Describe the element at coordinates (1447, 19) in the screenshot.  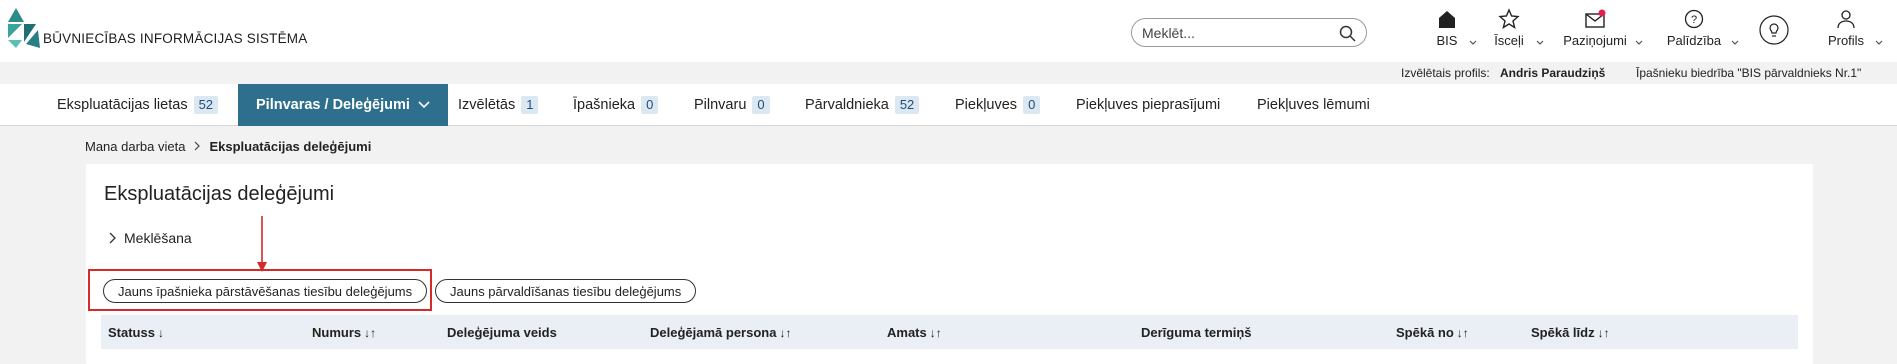
I see `home-icon` at that location.